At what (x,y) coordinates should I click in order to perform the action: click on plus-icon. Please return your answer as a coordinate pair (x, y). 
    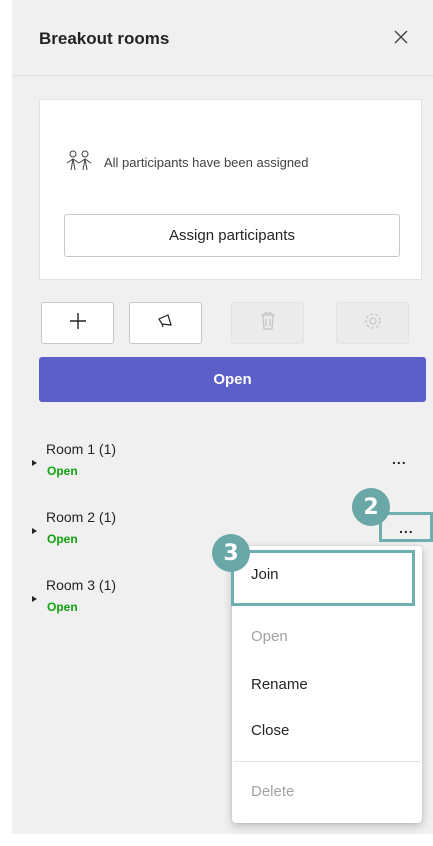
    Looking at the image, I should click on (78, 323).